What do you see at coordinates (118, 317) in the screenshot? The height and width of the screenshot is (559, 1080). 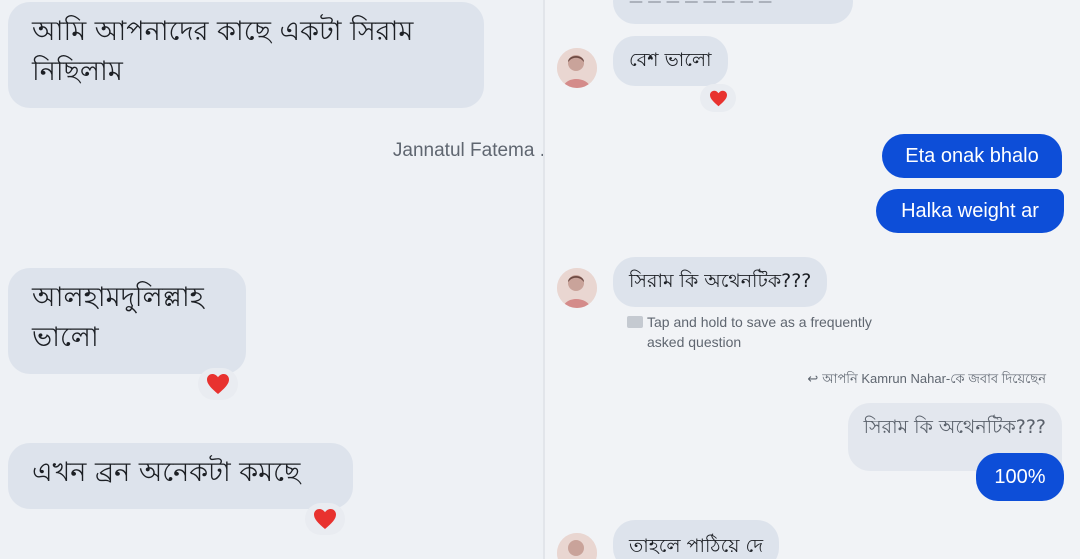 I see `message-text: আলহামদুলিল্লাহ ভালো` at bounding box center [118, 317].